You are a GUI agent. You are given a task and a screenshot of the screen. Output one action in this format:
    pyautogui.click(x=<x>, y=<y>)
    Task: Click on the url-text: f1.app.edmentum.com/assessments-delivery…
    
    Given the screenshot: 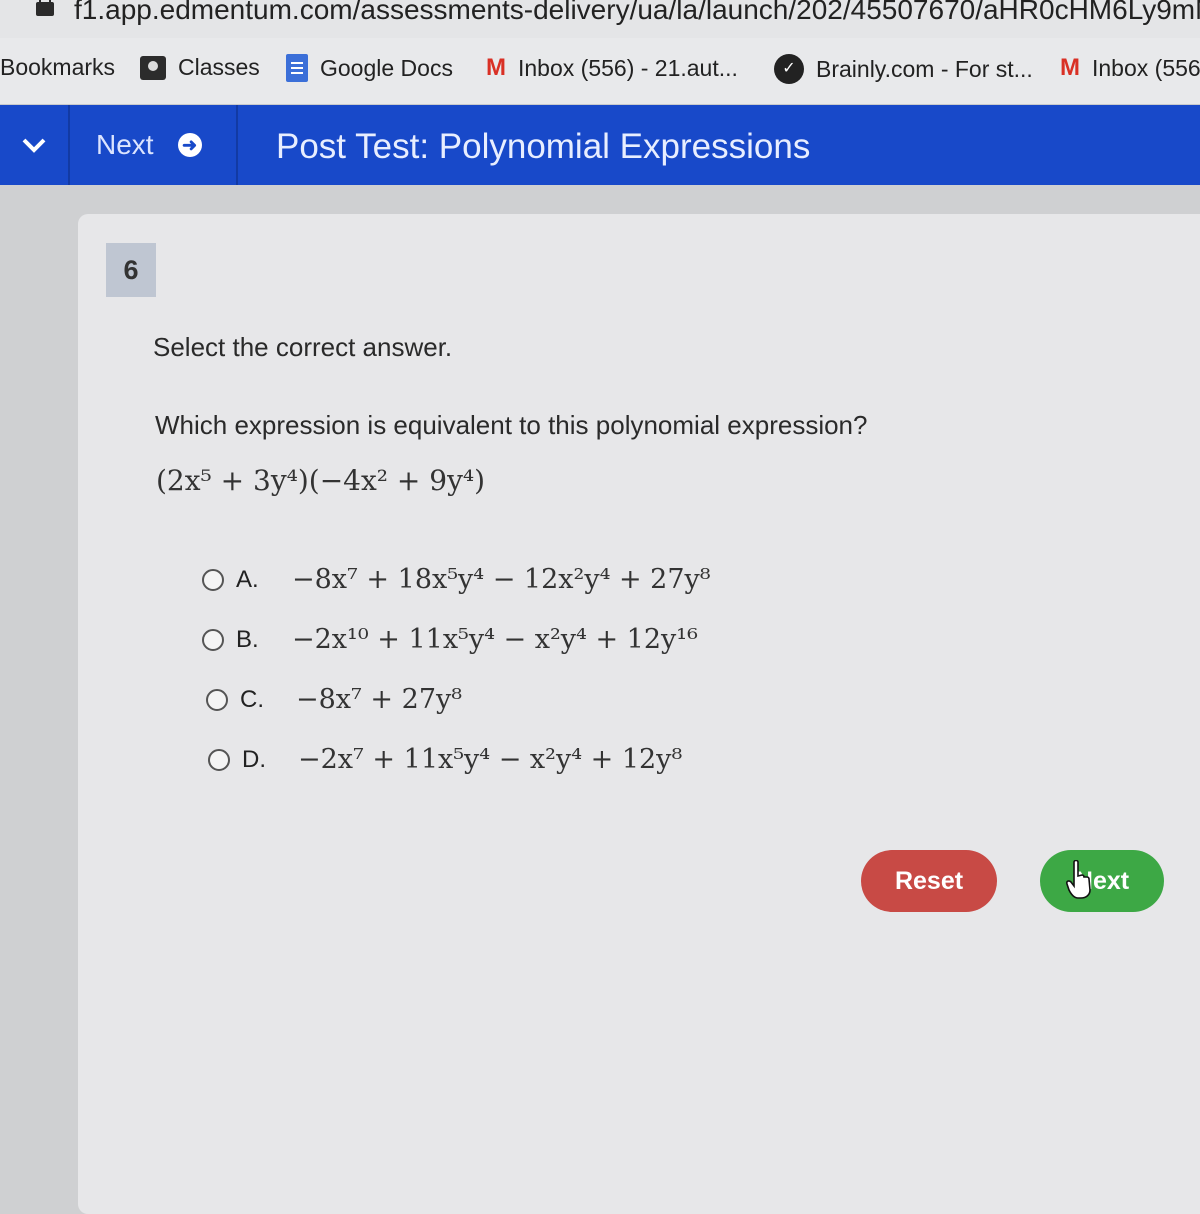 What is the action you would take?
    pyautogui.click(x=637, y=13)
    